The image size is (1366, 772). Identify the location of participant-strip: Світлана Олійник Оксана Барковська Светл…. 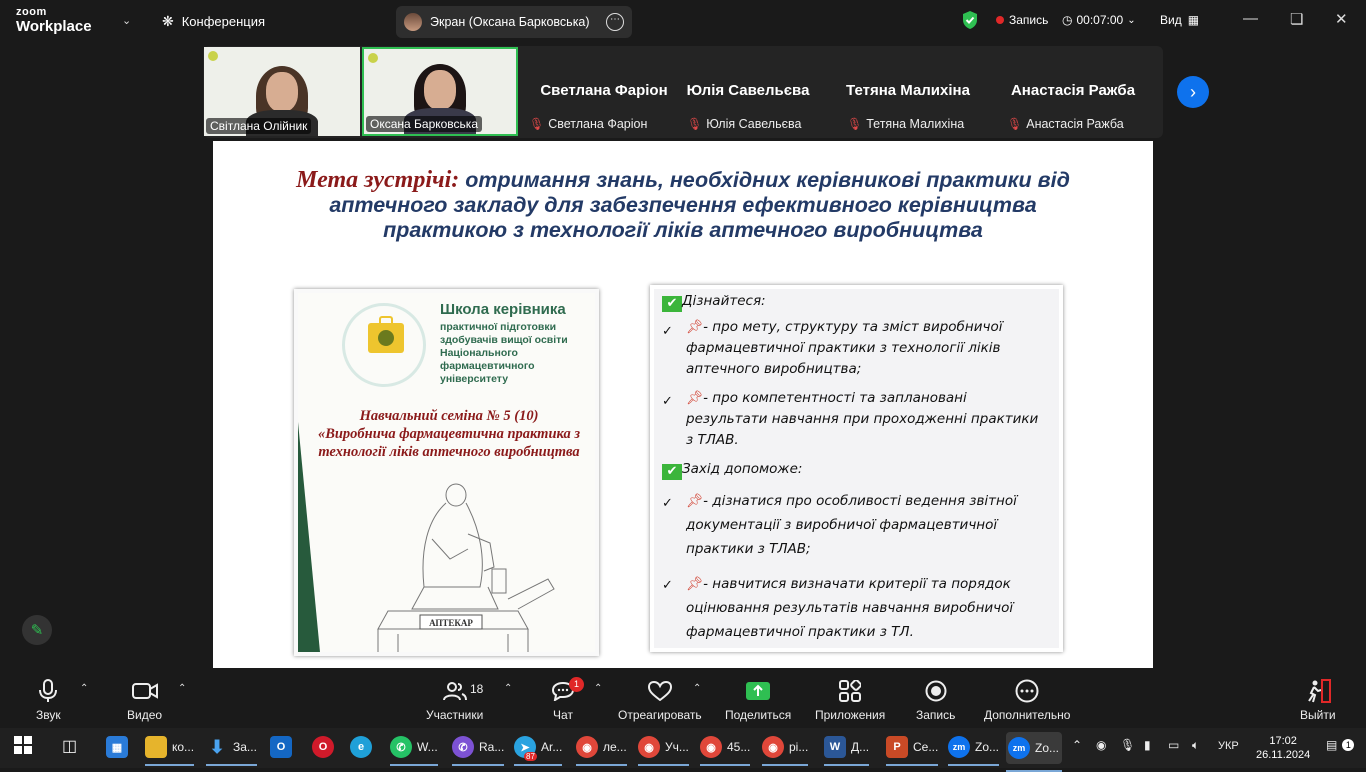
(683, 92).